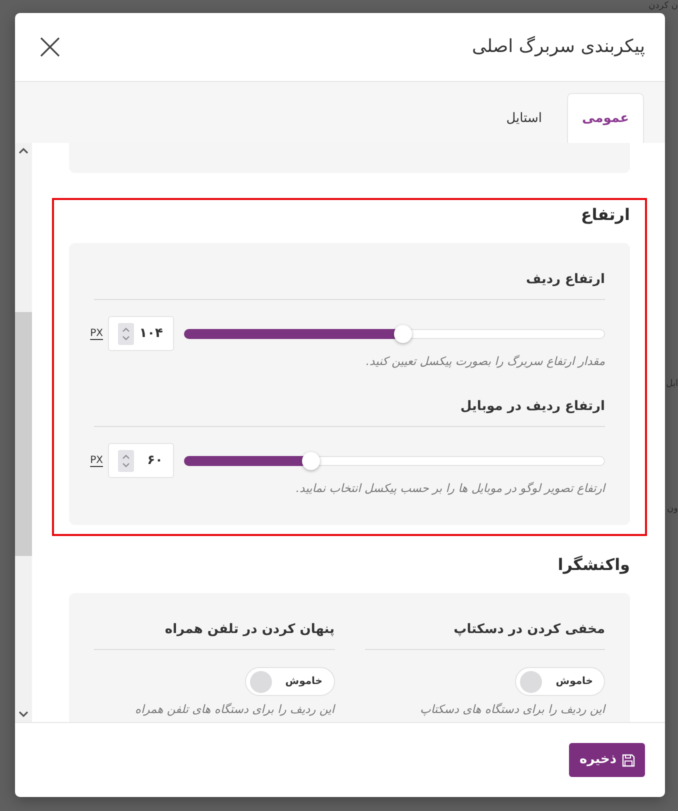  Describe the element at coordinates (484, 361) in the screenshot. I see `help-text: مقدار ارتفاع سربرگ را بصورت پیکسل تعیین کنید.` at that location.